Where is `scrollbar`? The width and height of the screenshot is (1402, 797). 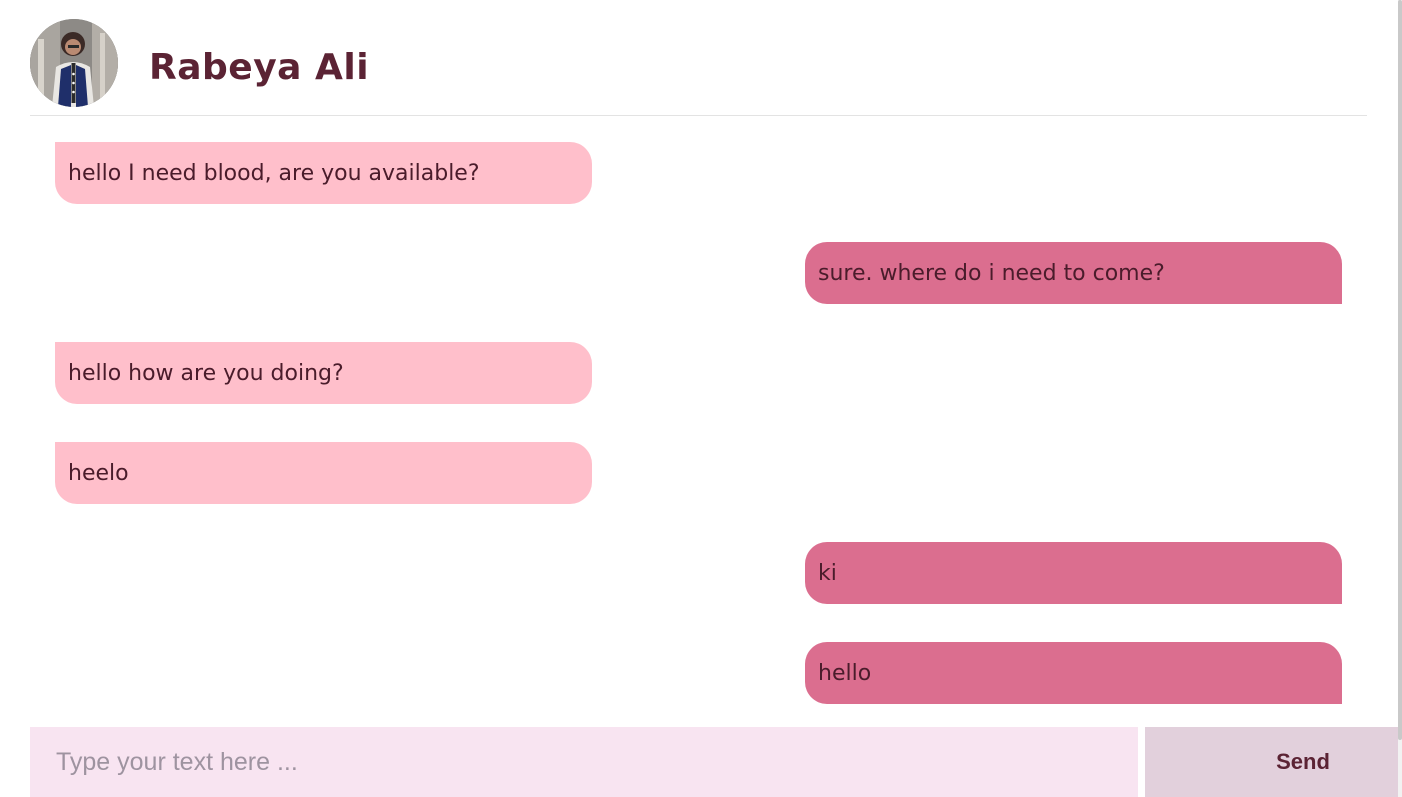
scrollbar is located at coordinates (1400, 398).